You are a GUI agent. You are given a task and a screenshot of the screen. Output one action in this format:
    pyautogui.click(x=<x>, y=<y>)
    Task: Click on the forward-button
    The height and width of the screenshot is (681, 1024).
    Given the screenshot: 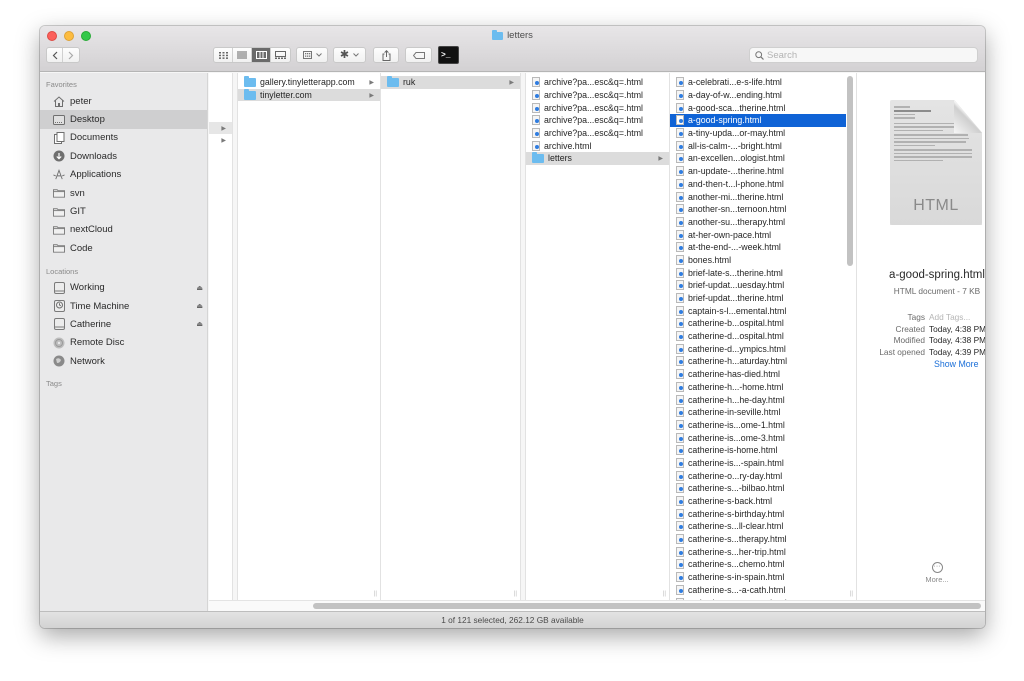 What is the action you would take?
    pyautogui.click(x=71, y=55)
    